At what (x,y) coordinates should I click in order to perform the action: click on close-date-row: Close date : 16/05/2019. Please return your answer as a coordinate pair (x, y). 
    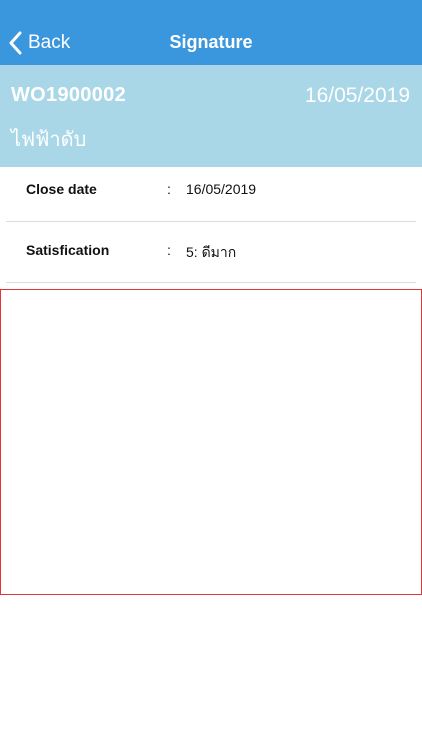
    Looking at the image, I should click on (211, 192).